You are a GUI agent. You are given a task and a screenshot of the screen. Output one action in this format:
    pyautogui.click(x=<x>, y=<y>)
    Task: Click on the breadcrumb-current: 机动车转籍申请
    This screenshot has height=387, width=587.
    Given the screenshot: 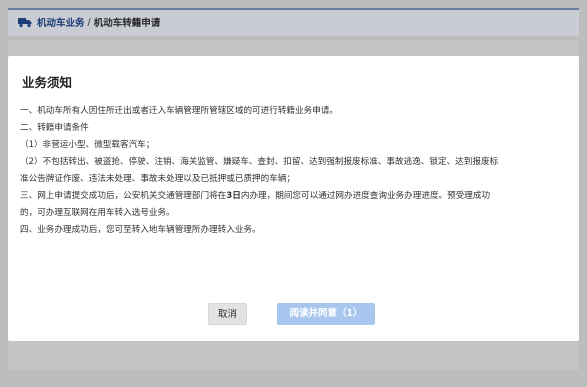 What is the action you would take?
    pyautogui.click(x=127, y=23)
    